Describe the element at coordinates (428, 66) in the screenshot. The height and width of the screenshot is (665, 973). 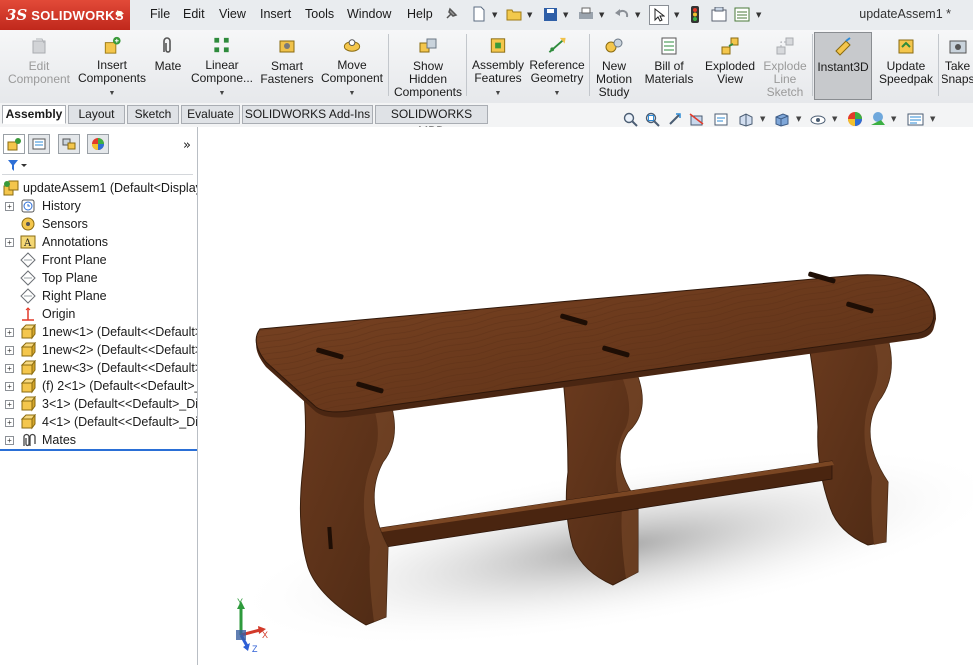
I see `show-hidden-components-button: Show Hidden Components` at that location.